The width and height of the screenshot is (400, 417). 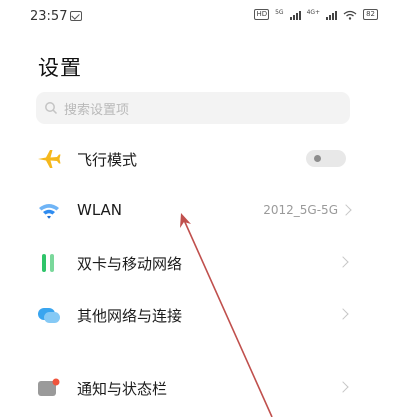 What do you see at coordinates (200, 159) in the screenshot?
I see `settings-item-airplane-mode: 飞行模式` at bounding box center [200, 159].